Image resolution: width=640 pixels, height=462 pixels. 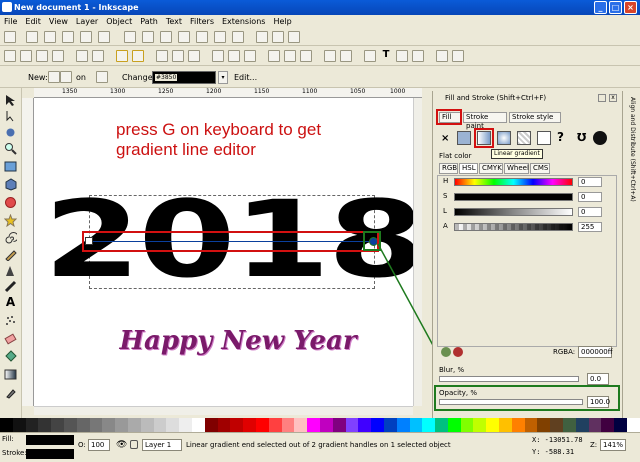 I want to click on panel-close-icon: x, so click(x=613, y=98).